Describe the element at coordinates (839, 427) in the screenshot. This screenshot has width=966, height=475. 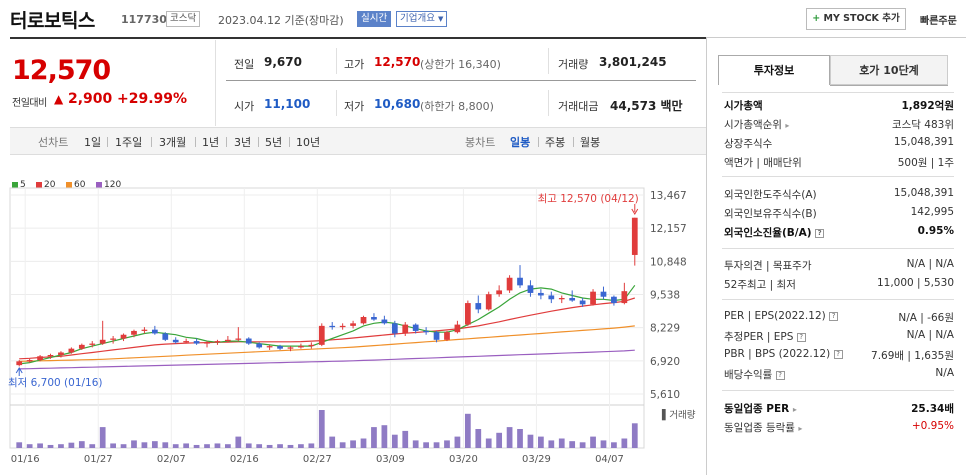
I see `info-row-sector-rate: 동일업종 등락률 ▸ +0.95%` at that location.